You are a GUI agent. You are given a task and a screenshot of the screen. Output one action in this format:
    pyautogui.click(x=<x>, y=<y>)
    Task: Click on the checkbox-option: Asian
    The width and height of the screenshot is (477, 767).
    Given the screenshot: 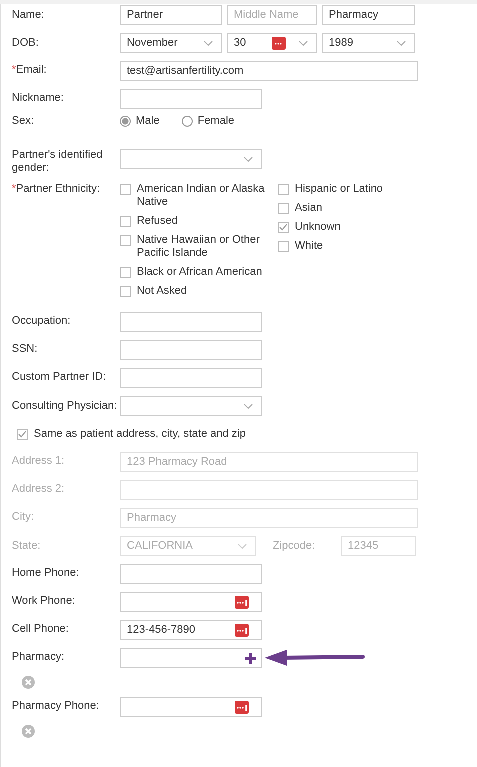 What is the action you would take?
    pyautogui.click(x=331, y=208)
    